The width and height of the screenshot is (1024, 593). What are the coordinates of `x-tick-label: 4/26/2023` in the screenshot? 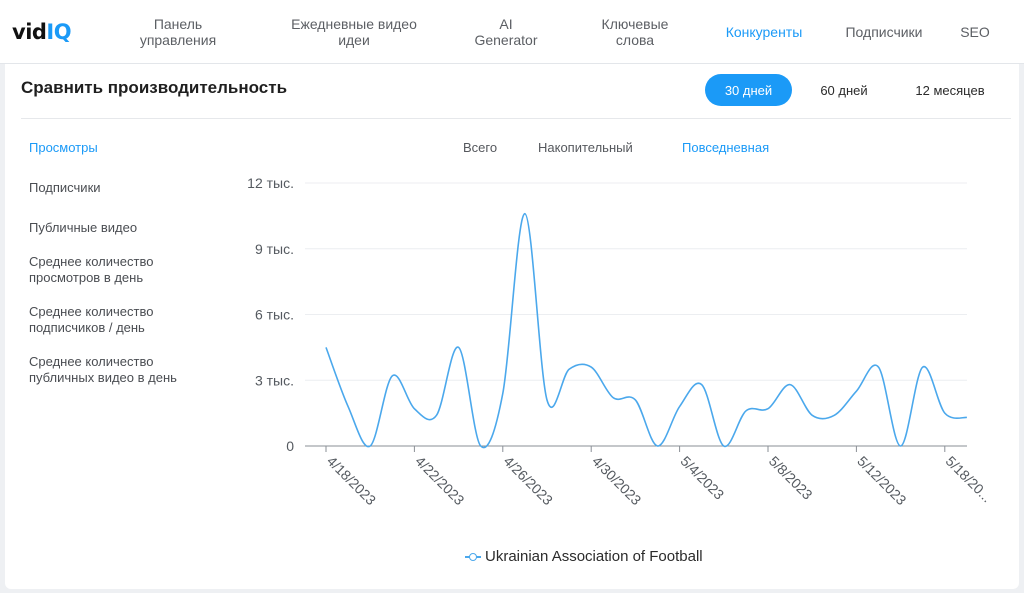 It's located at (529, 481).